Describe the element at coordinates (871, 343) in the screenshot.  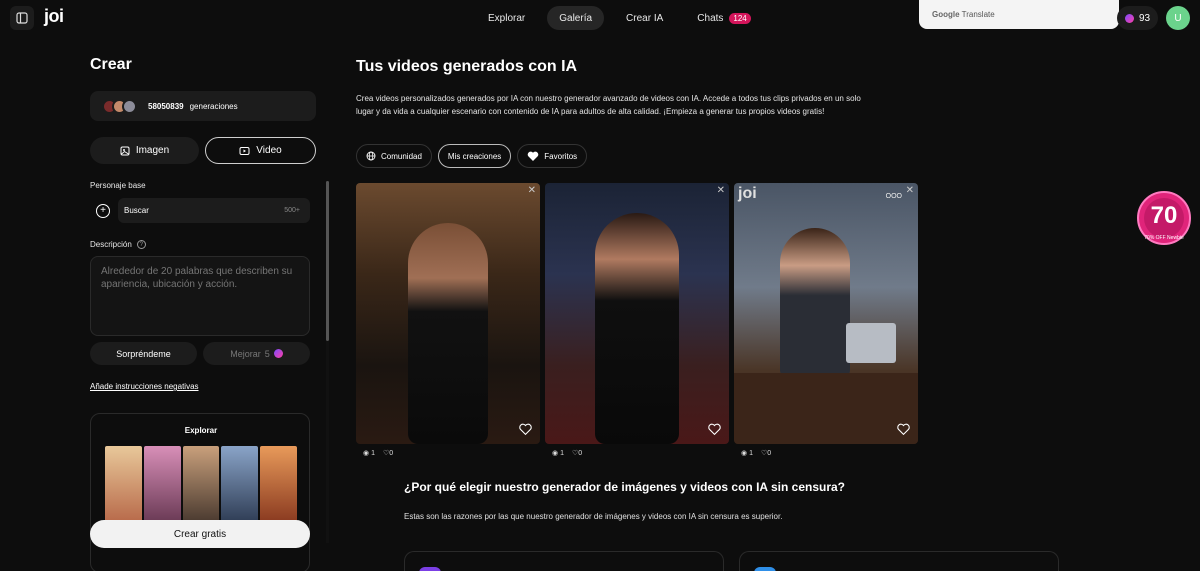
I see `laptop` at that location.